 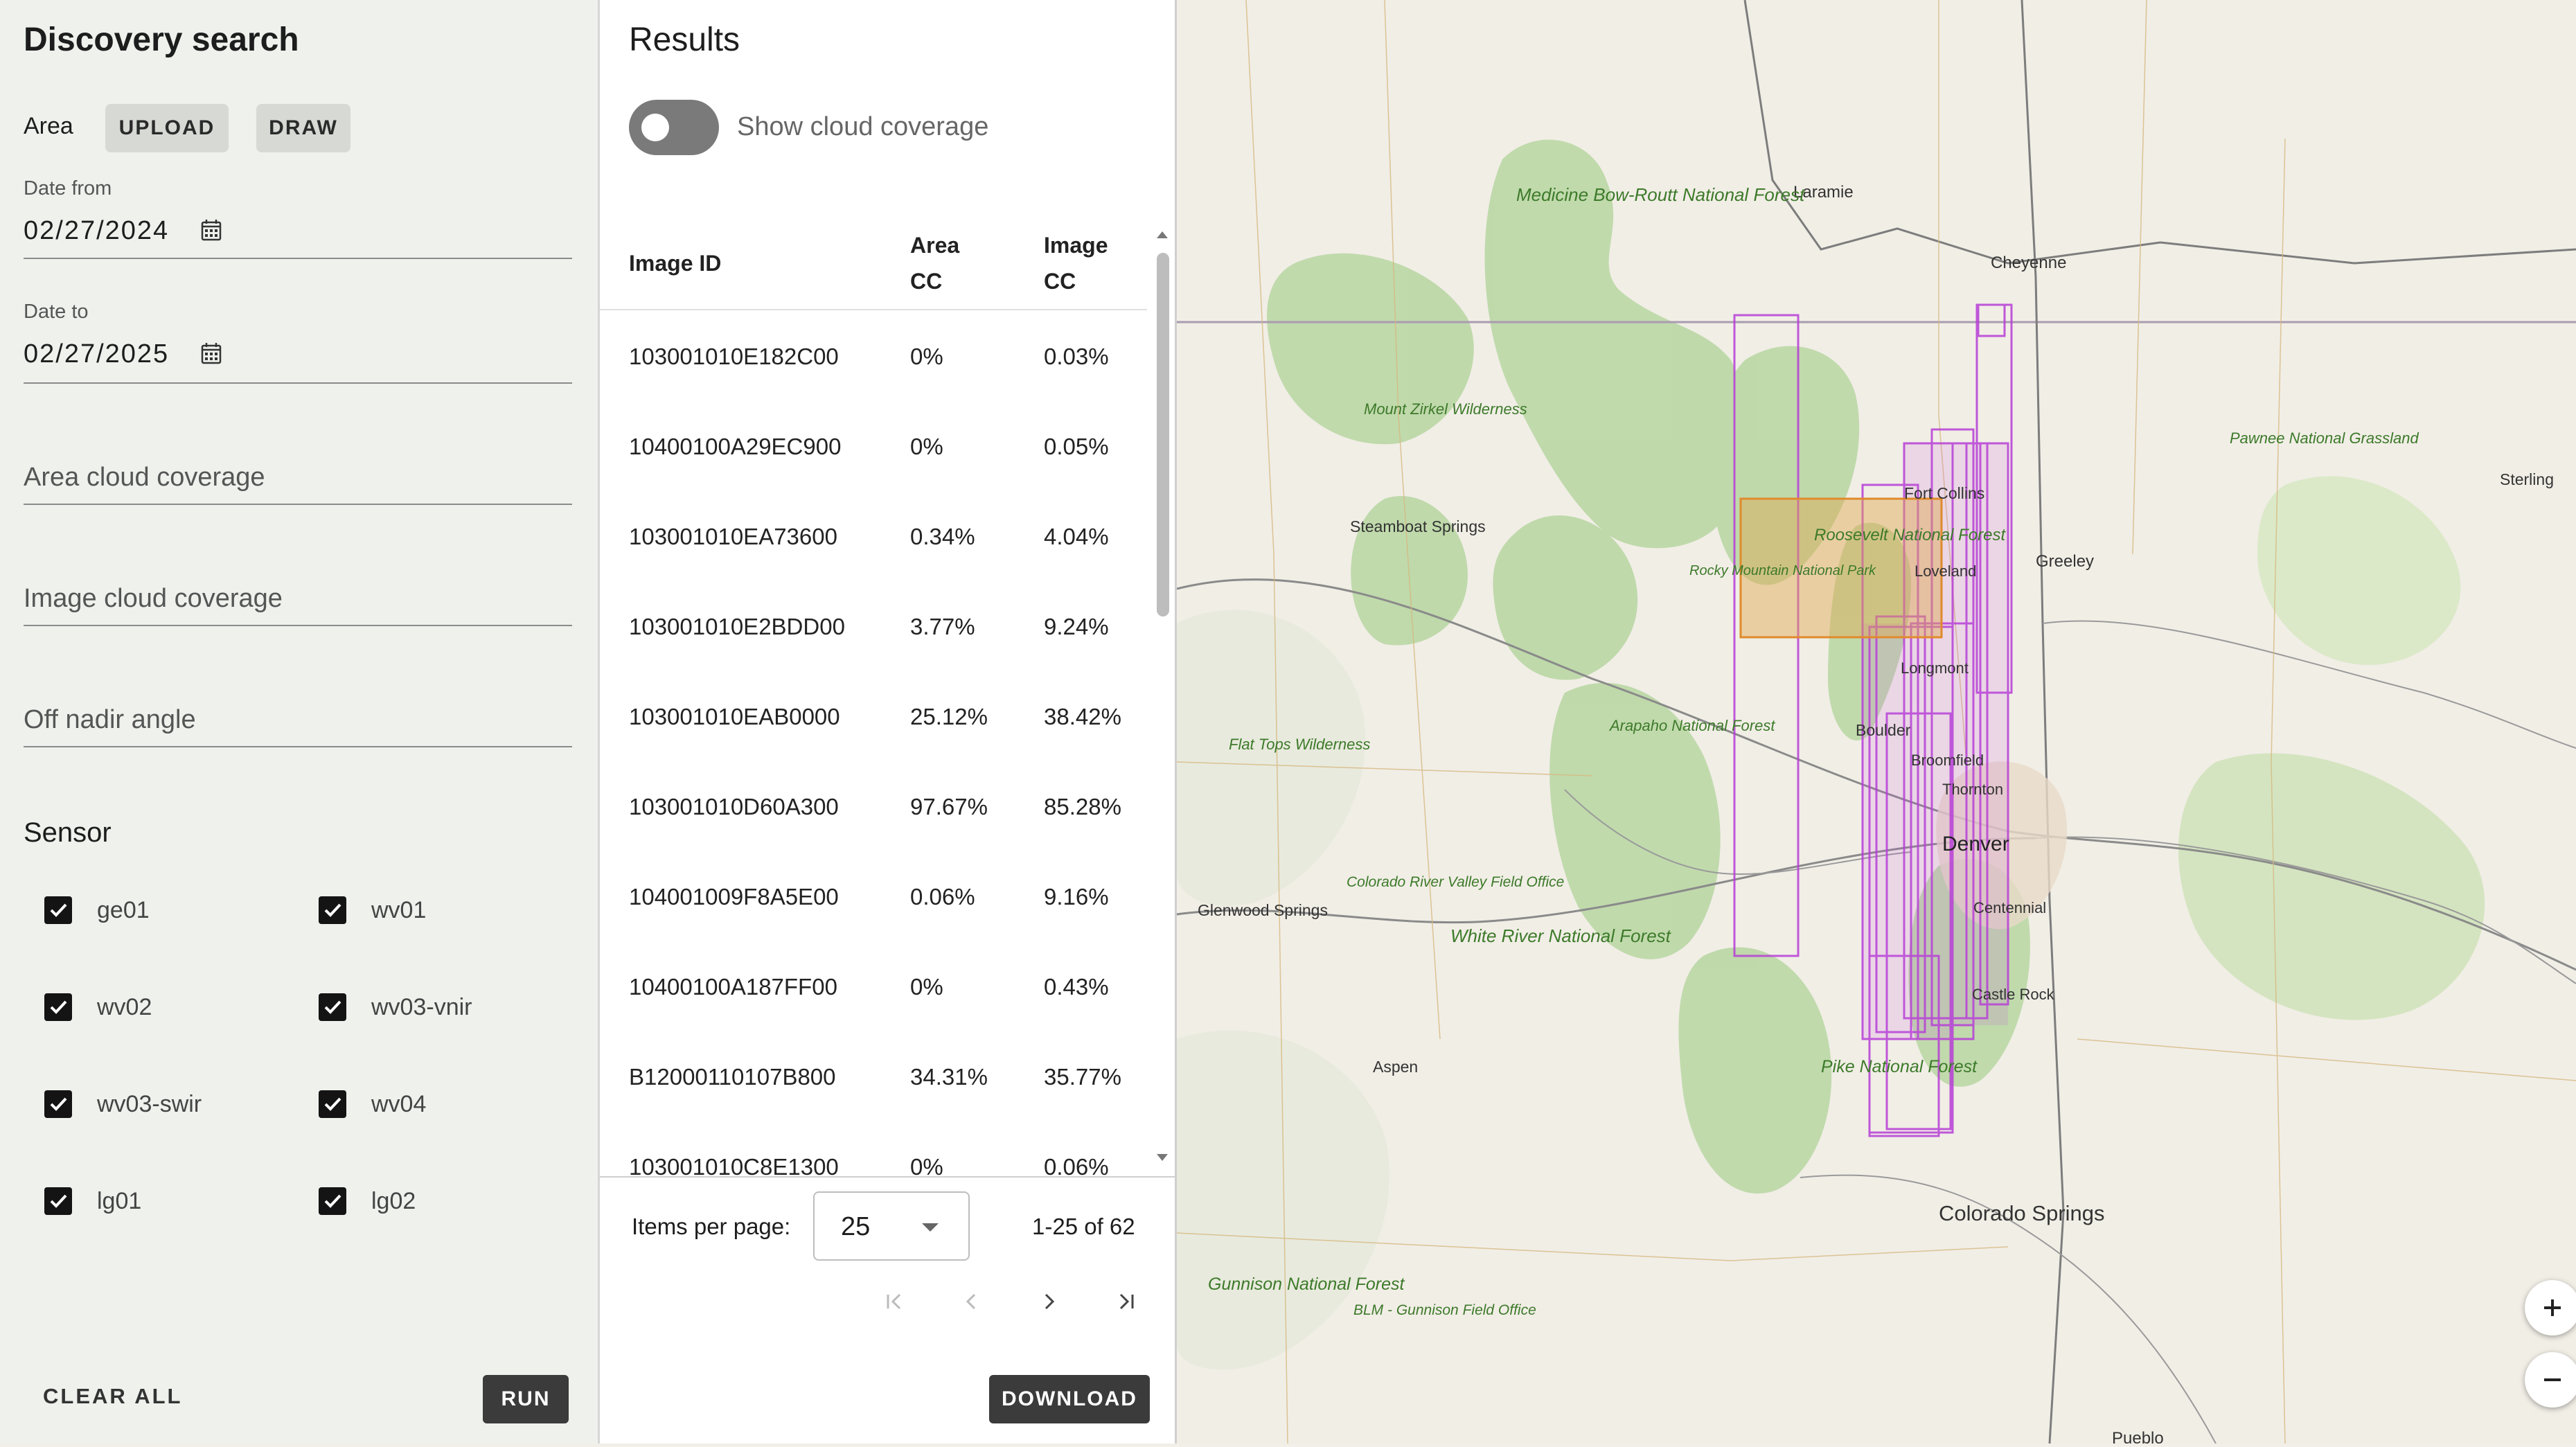 I want to click on caret-down-icon, so click(x=930, y=1227).